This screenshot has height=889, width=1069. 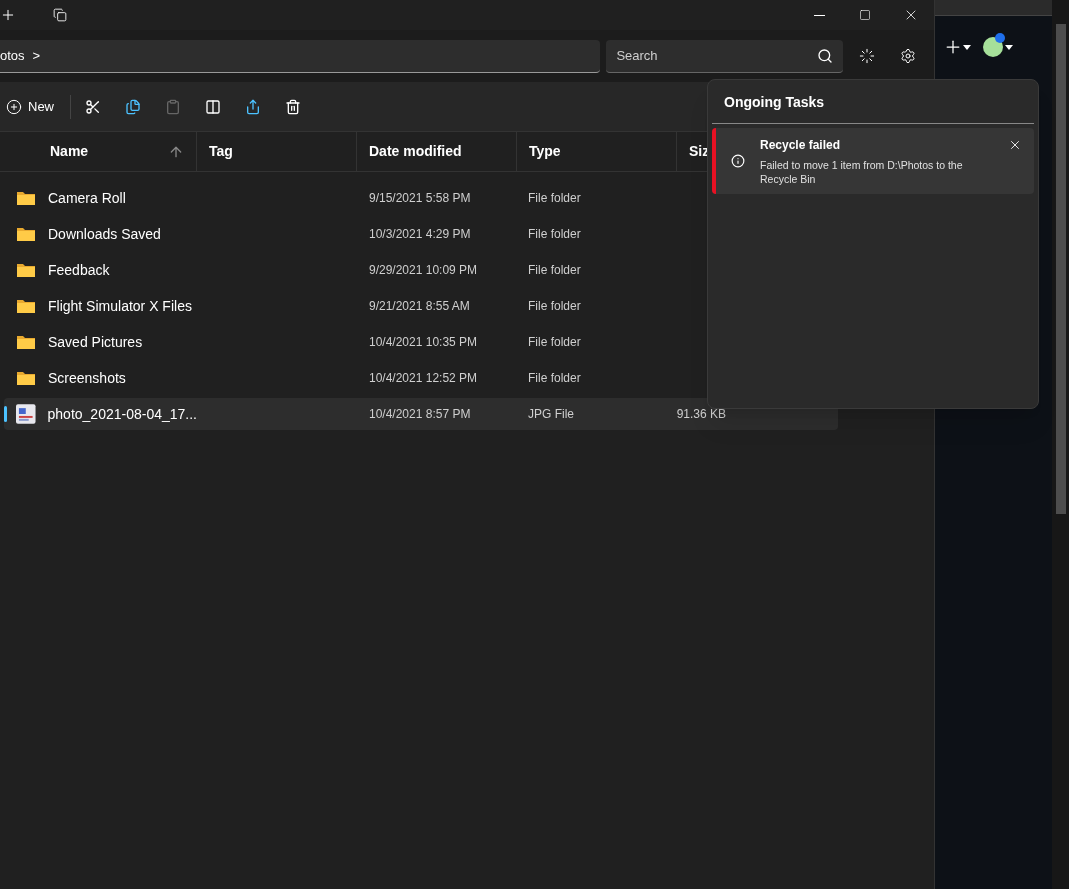 What do you see at coordinates (79, 270) in the screenshot?
I see `file-name: Feedback` at bounding box center [79, 270].